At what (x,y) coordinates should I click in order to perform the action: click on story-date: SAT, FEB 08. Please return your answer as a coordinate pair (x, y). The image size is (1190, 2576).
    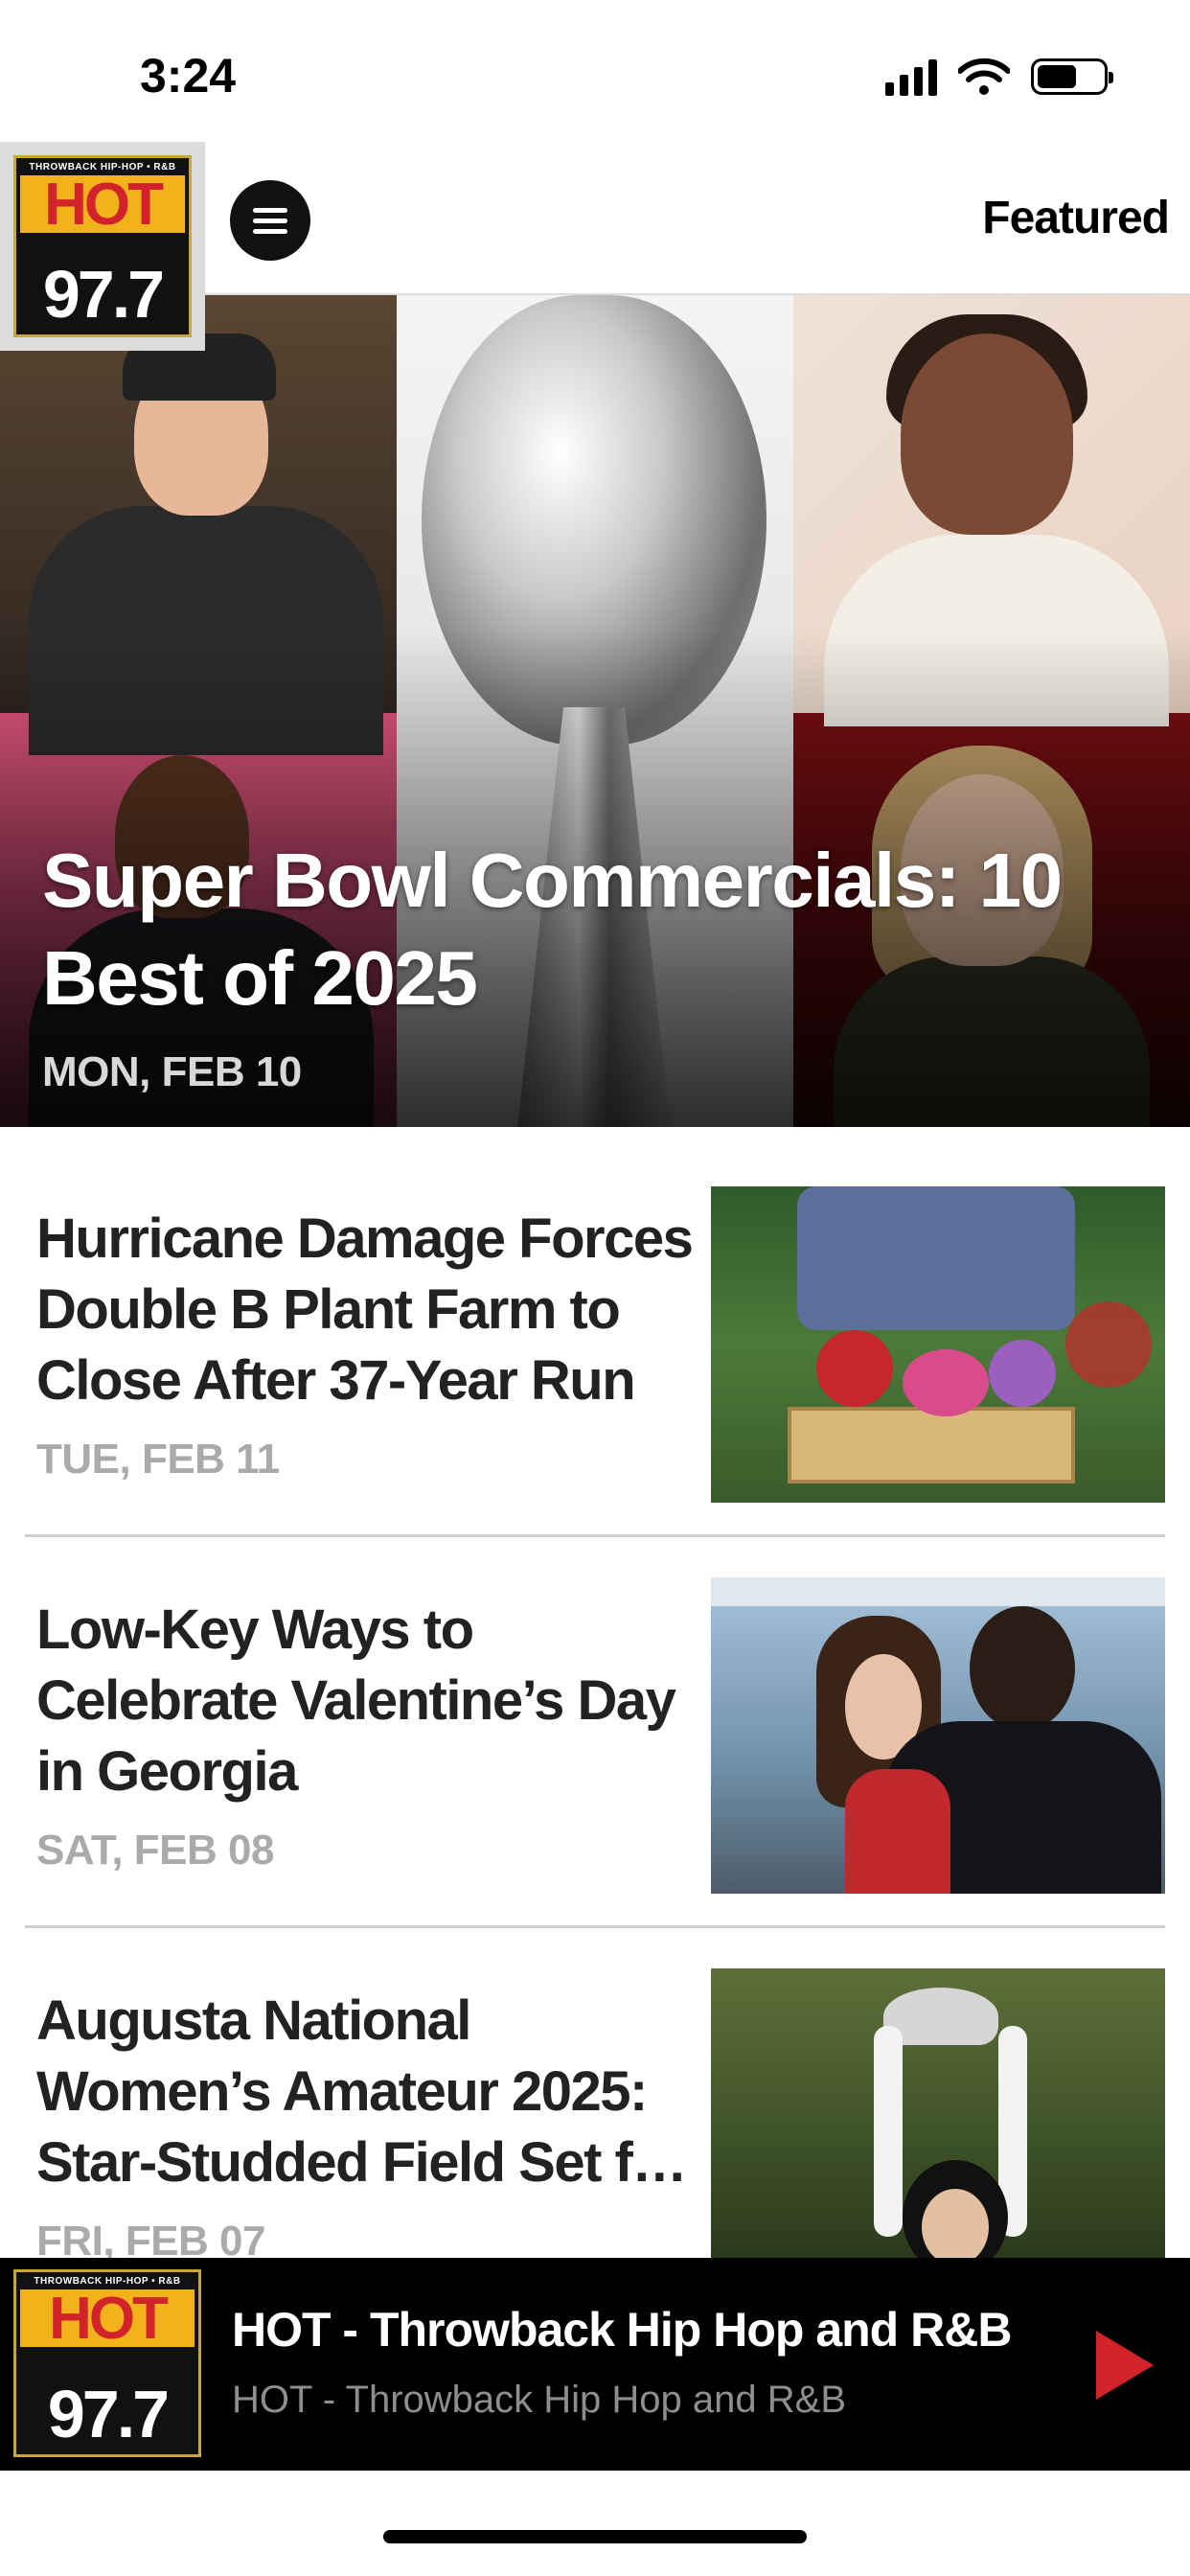
    Looking at the image, I should click on (155, 1851).